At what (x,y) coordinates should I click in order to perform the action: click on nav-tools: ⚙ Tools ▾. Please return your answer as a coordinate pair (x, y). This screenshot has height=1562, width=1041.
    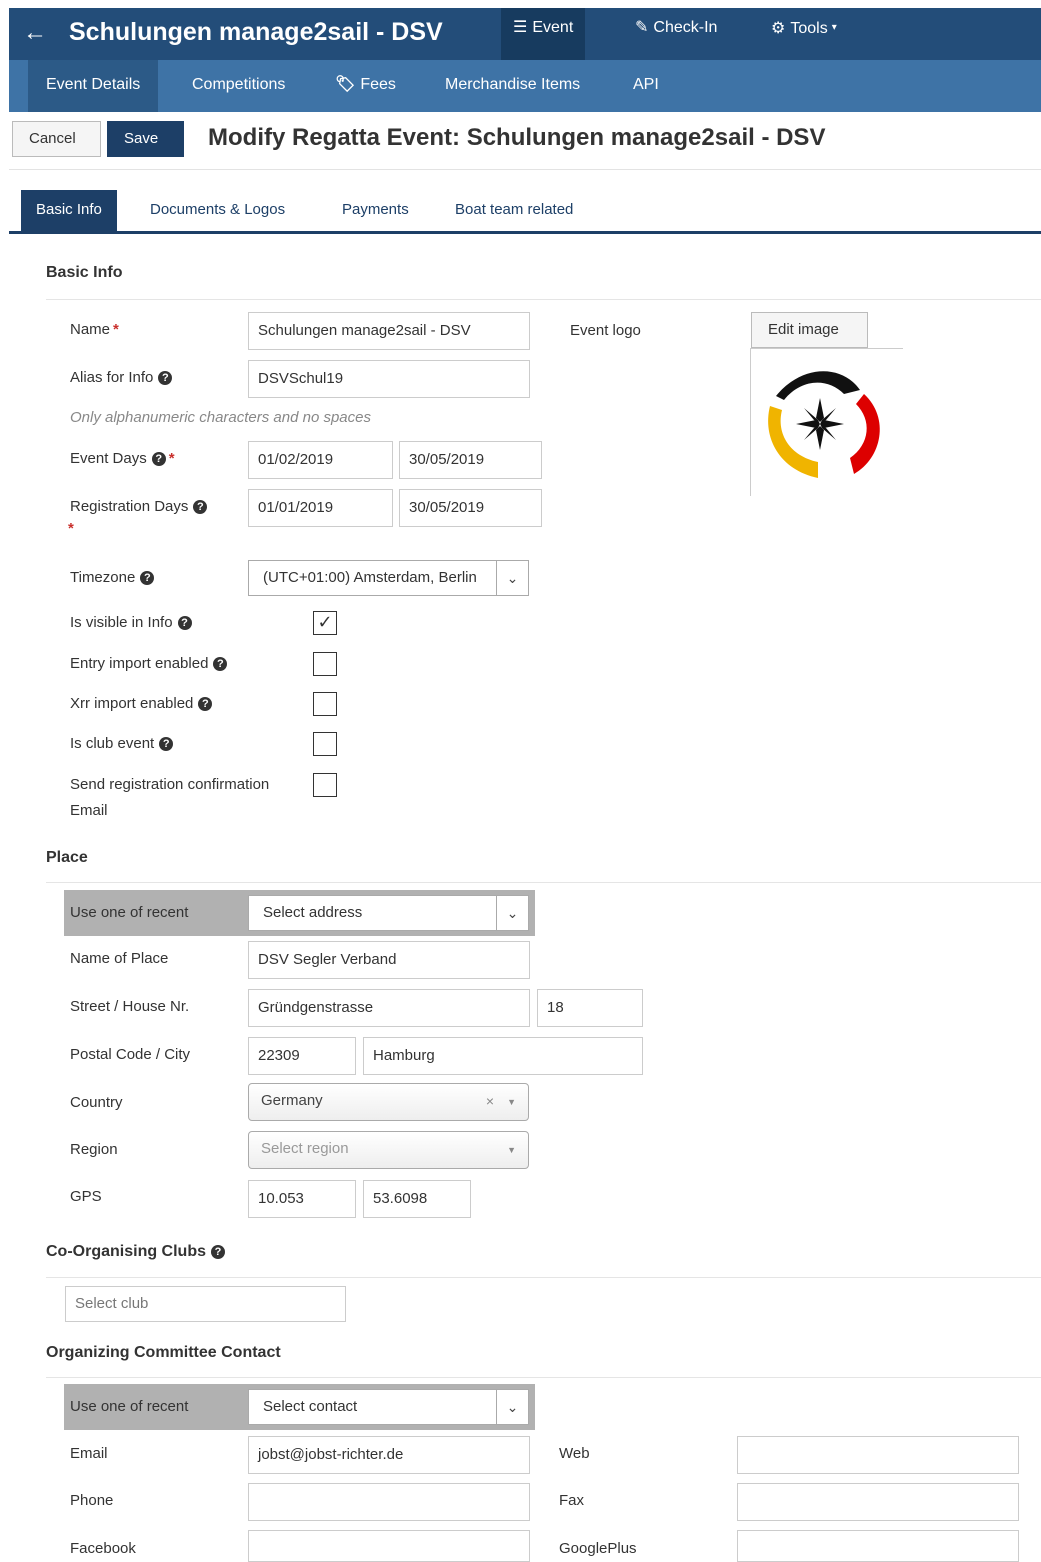
    Looking at the image, I should click on (804, 34).